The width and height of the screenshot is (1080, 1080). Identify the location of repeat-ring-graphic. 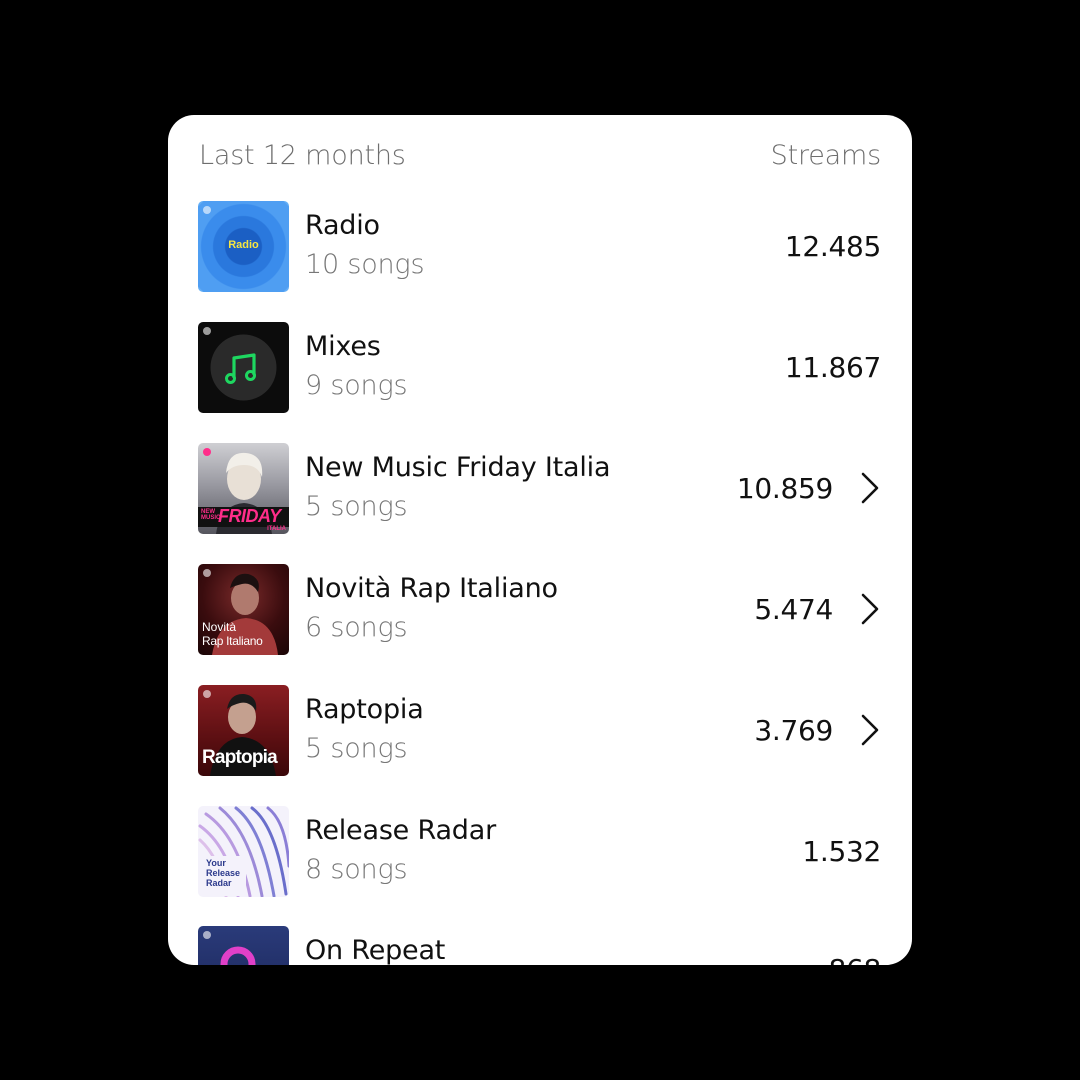
(238, 955).